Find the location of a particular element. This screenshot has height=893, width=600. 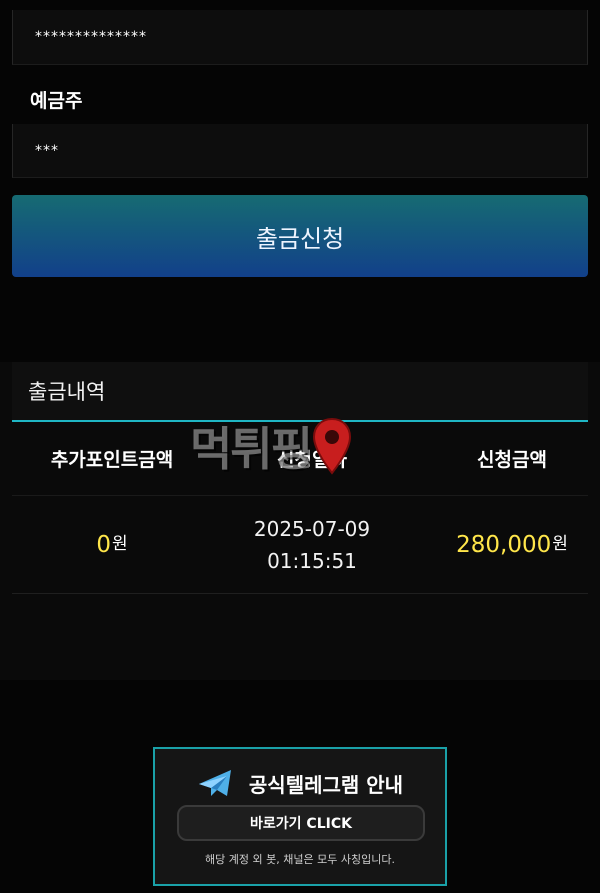

table-row-bonus-cell: 0원 is located at coordinates (112, 544).